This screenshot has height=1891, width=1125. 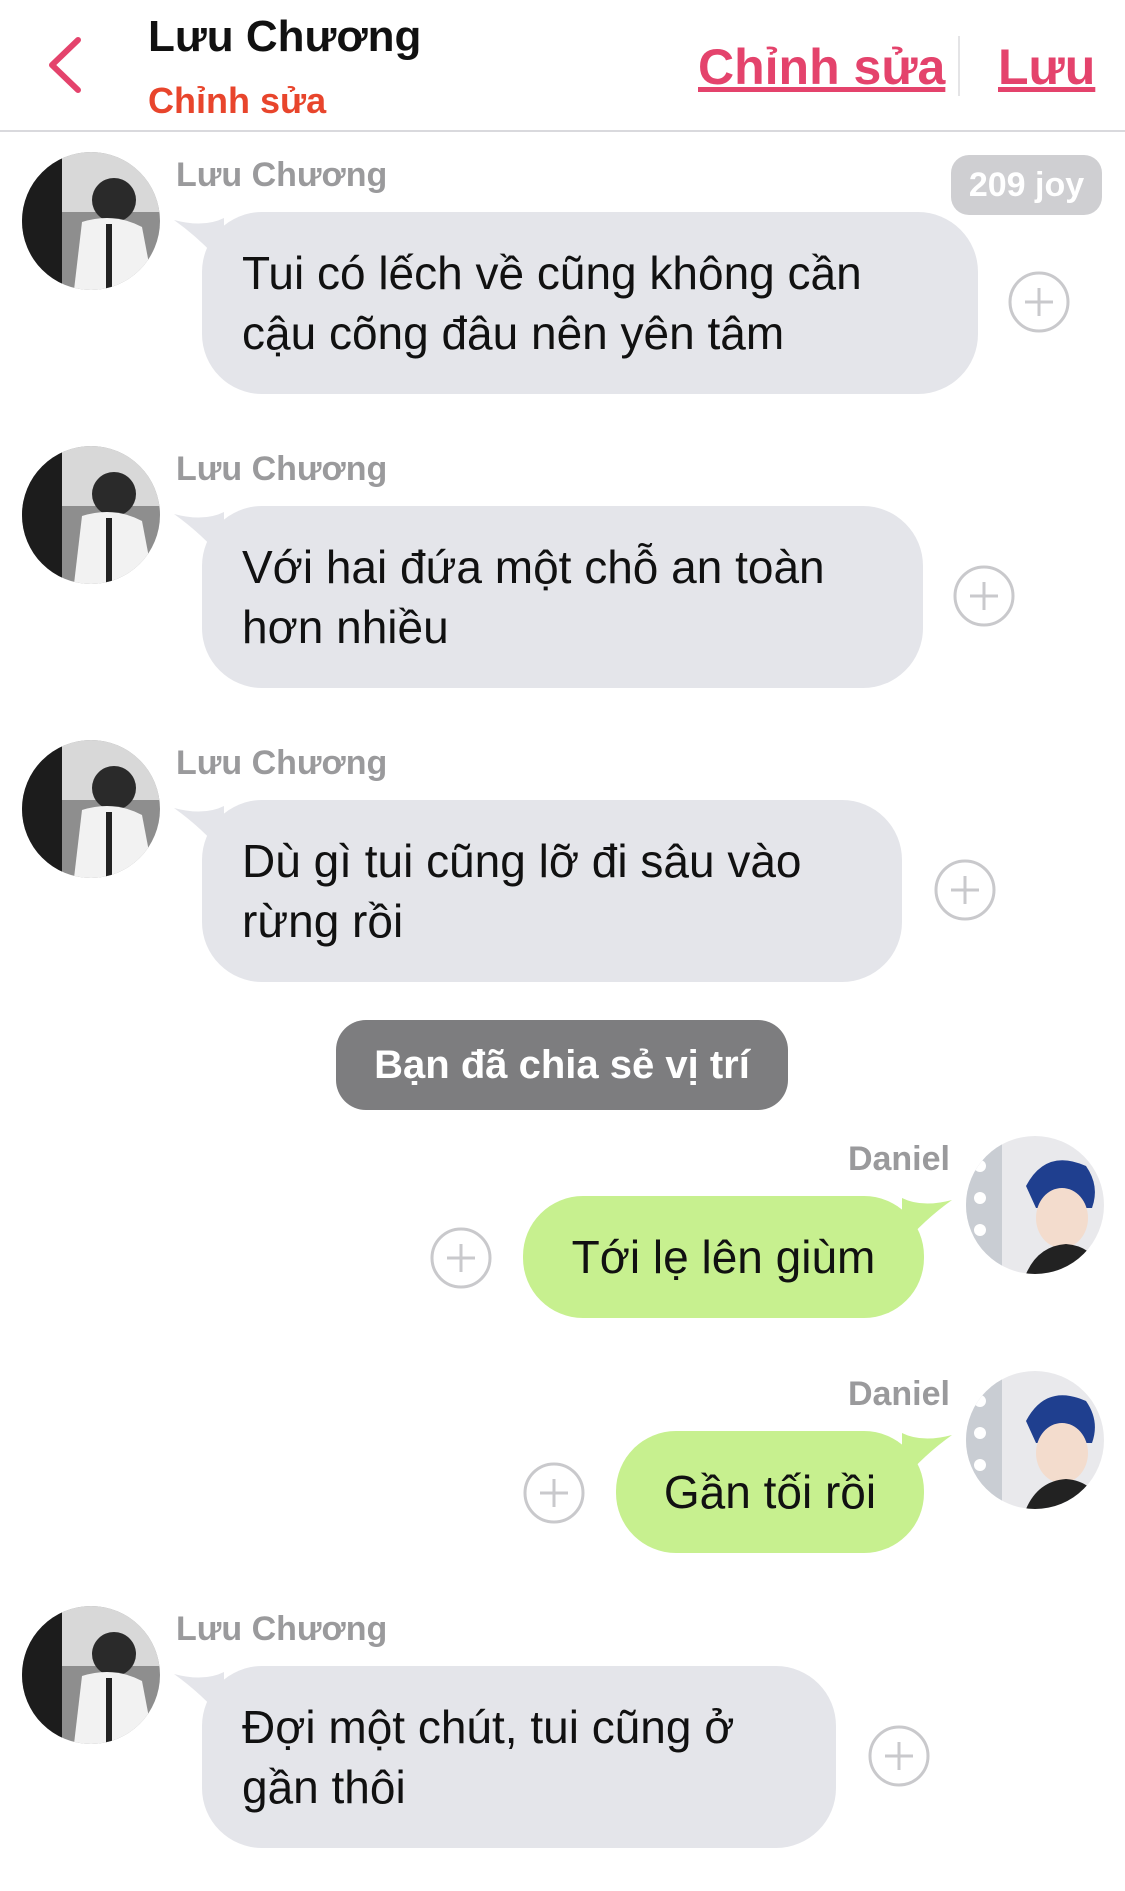 I want to click on message-bubble: Gần tối rồi, so click(x=770, y=1492).